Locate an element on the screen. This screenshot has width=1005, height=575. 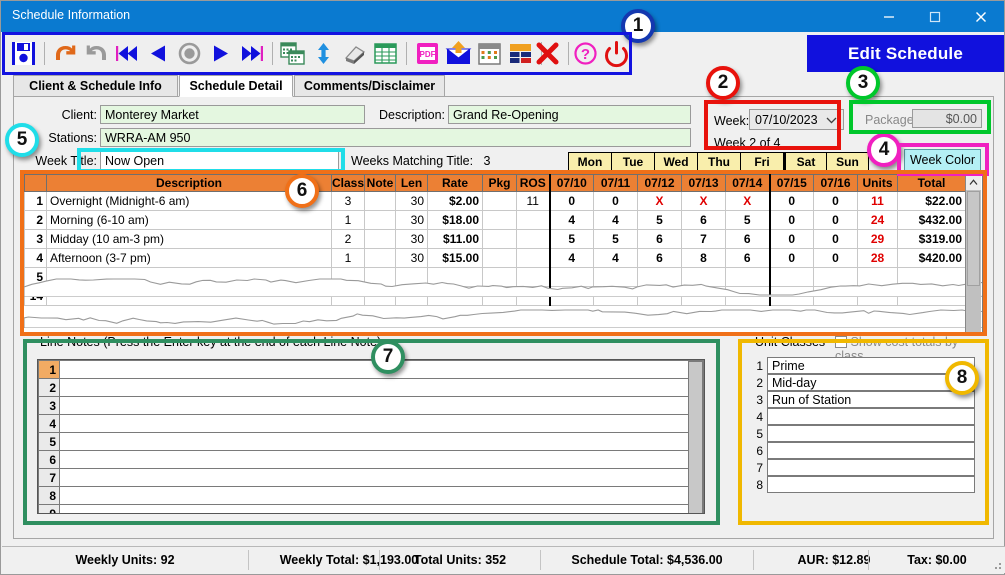
grid-col-day-0716: 07/16 is located at coordinates (835, 183).